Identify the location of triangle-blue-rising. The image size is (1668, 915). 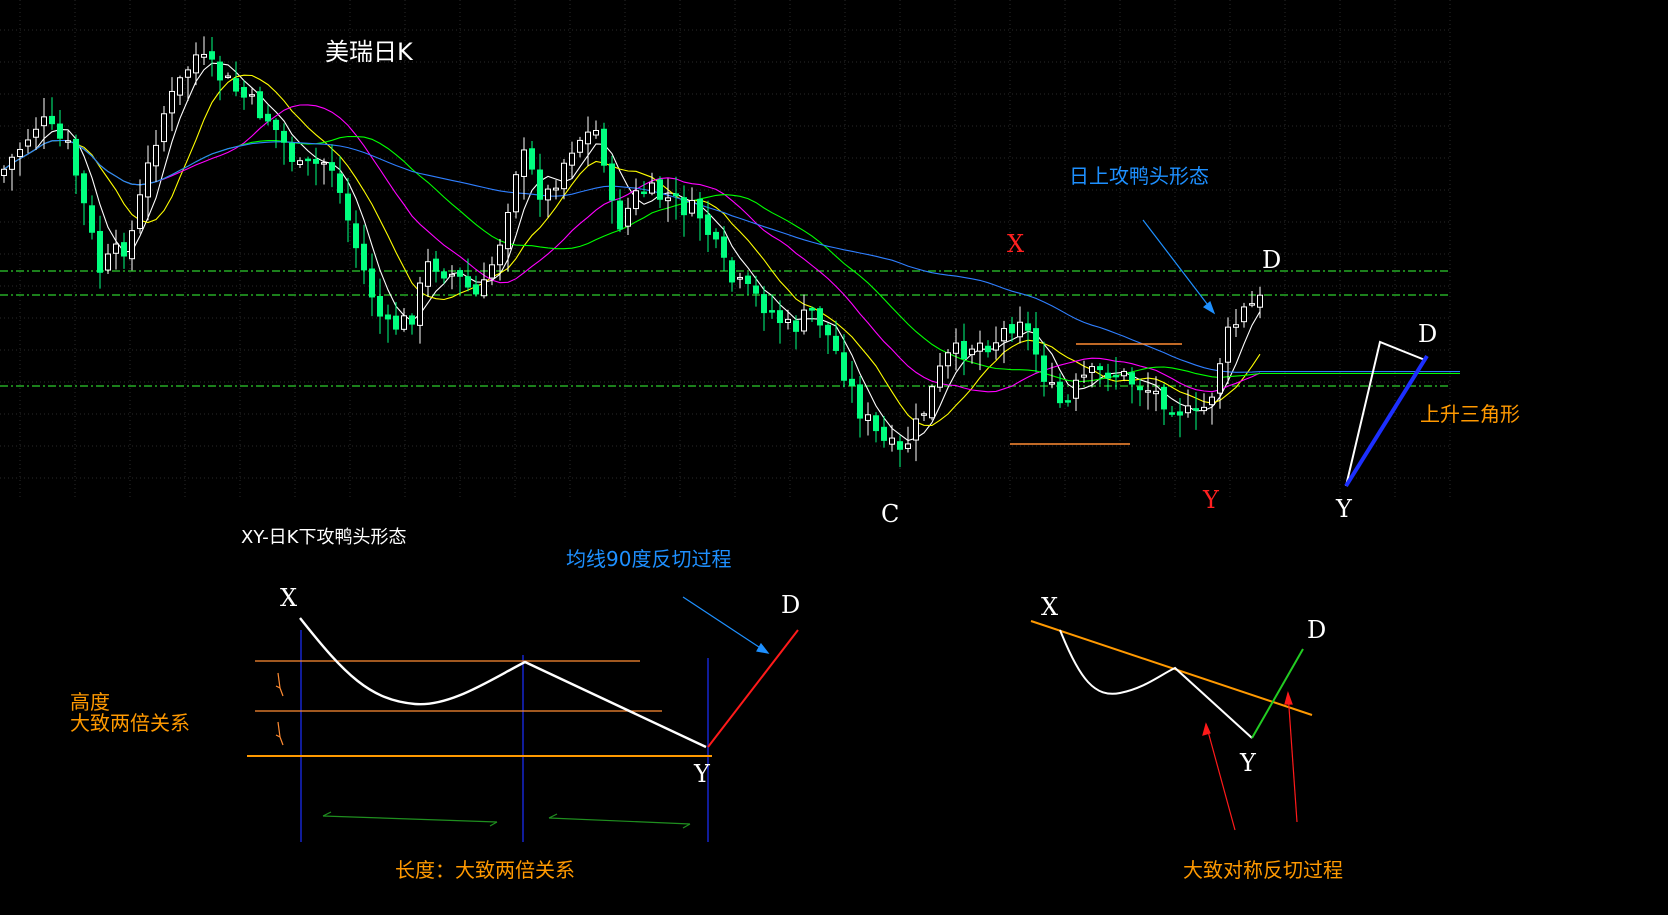
(1386, 421).